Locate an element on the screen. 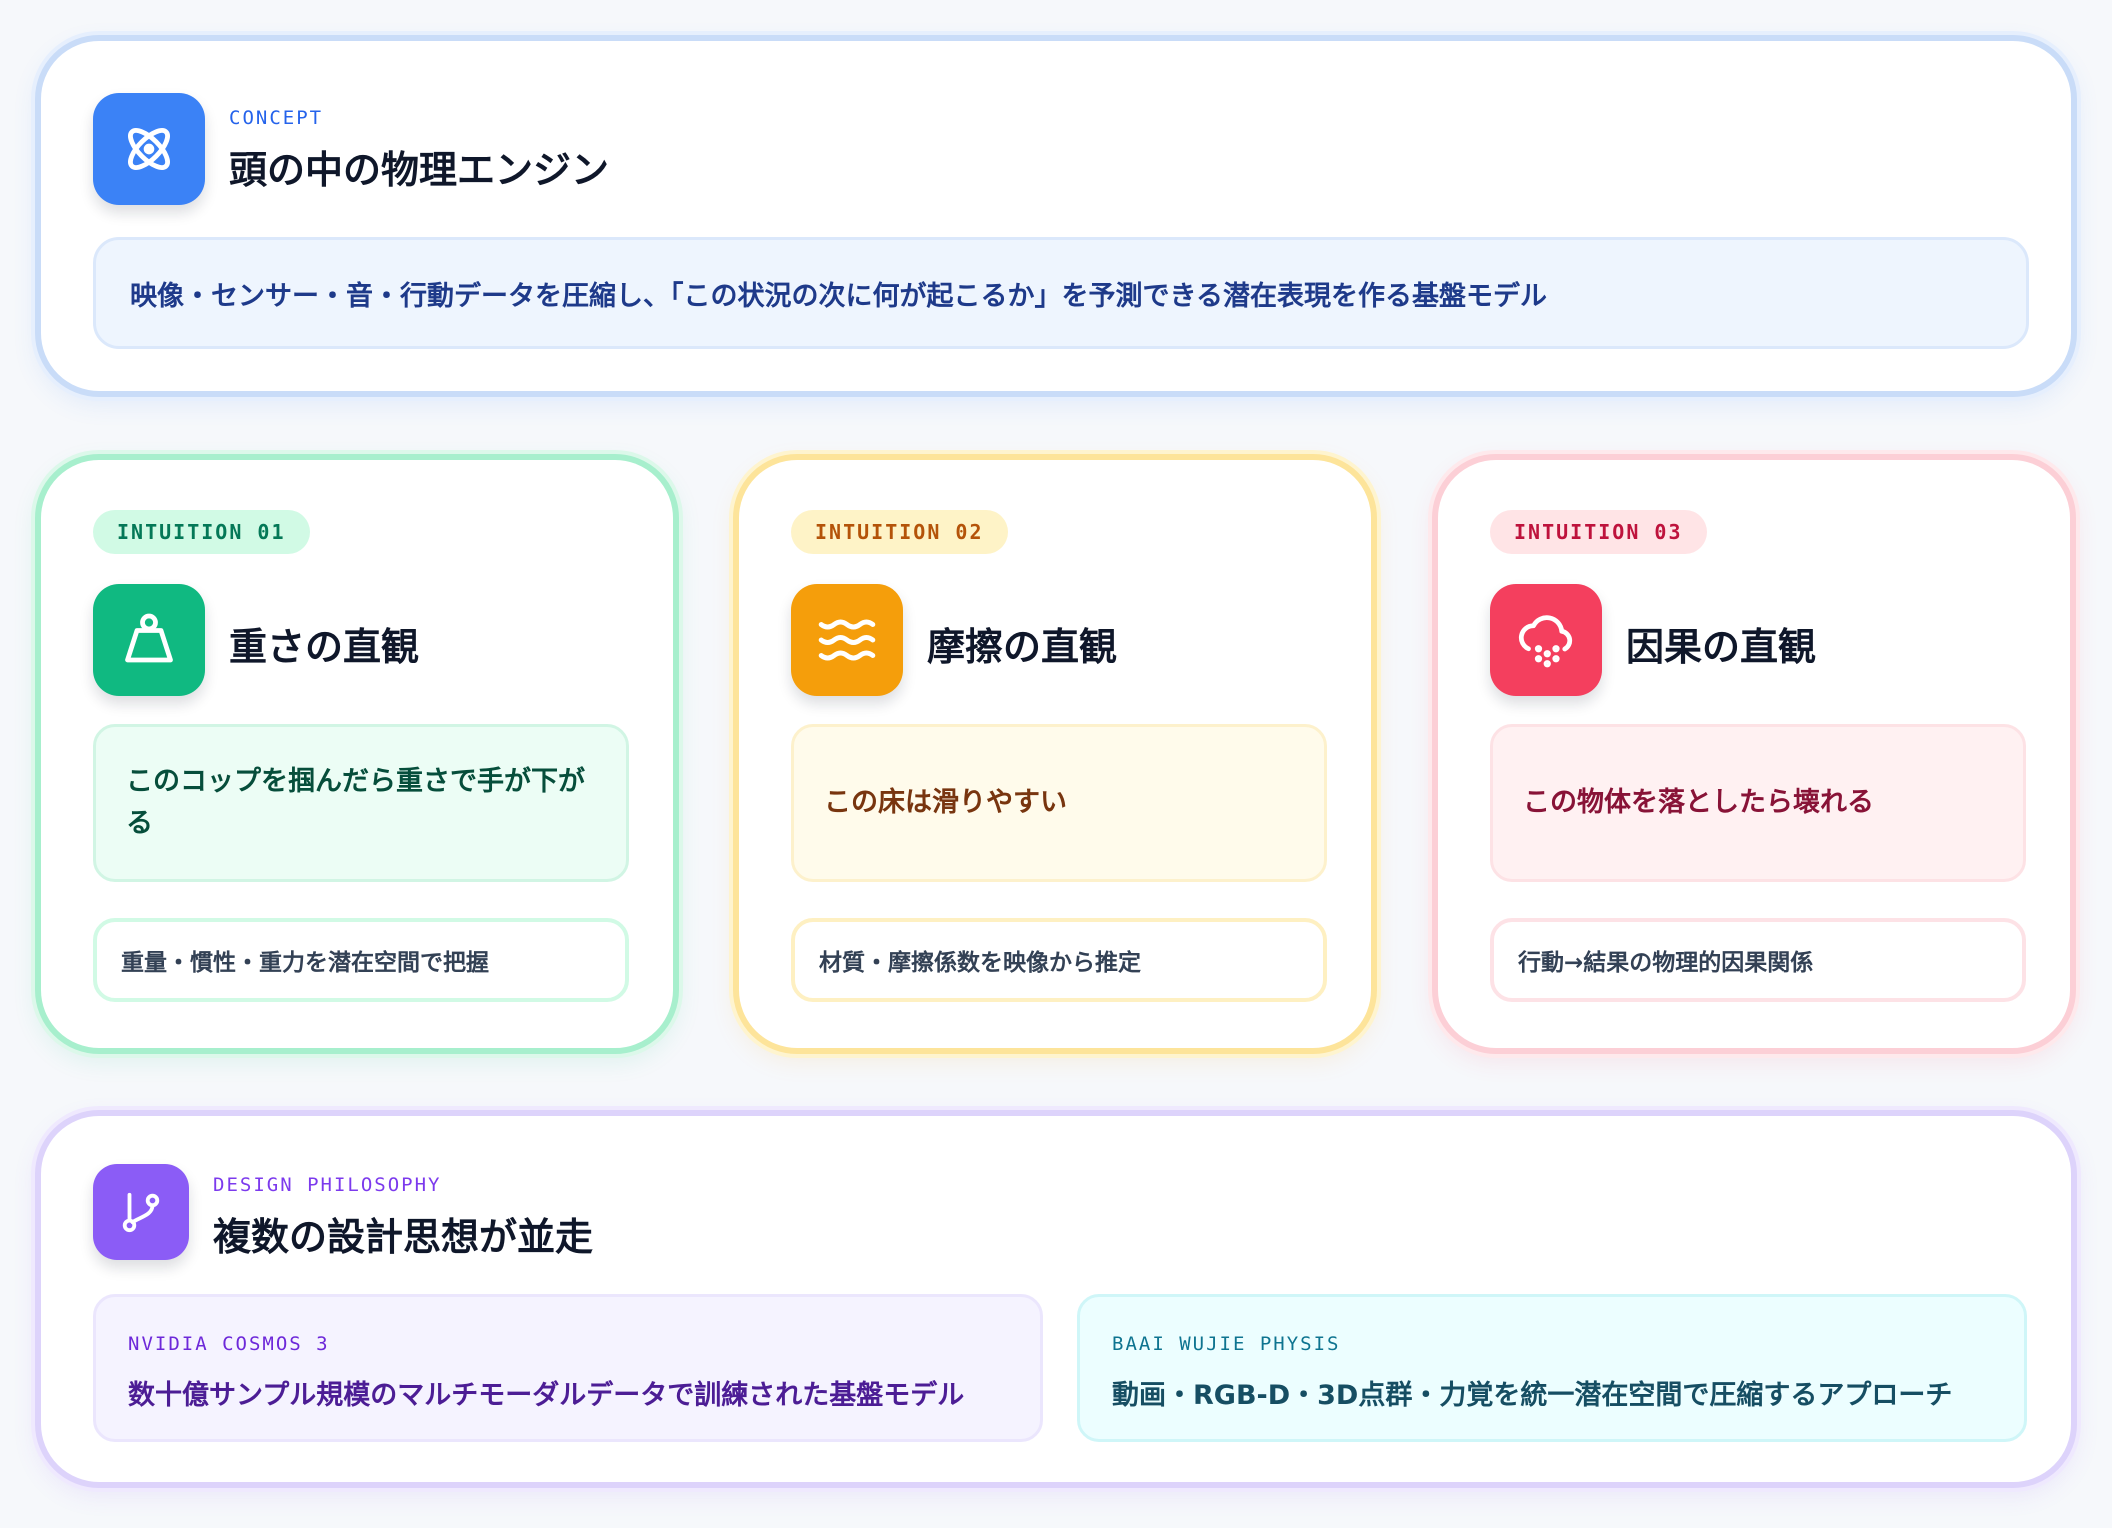 This screenshot has height=1528, width=2112. intuition-tag: INTUITION 02 is located at coordinates (899, 532).